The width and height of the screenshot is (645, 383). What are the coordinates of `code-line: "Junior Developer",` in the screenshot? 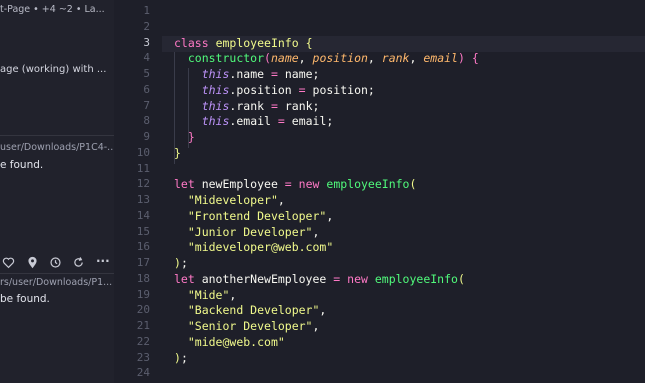 It's located at (247, 232).